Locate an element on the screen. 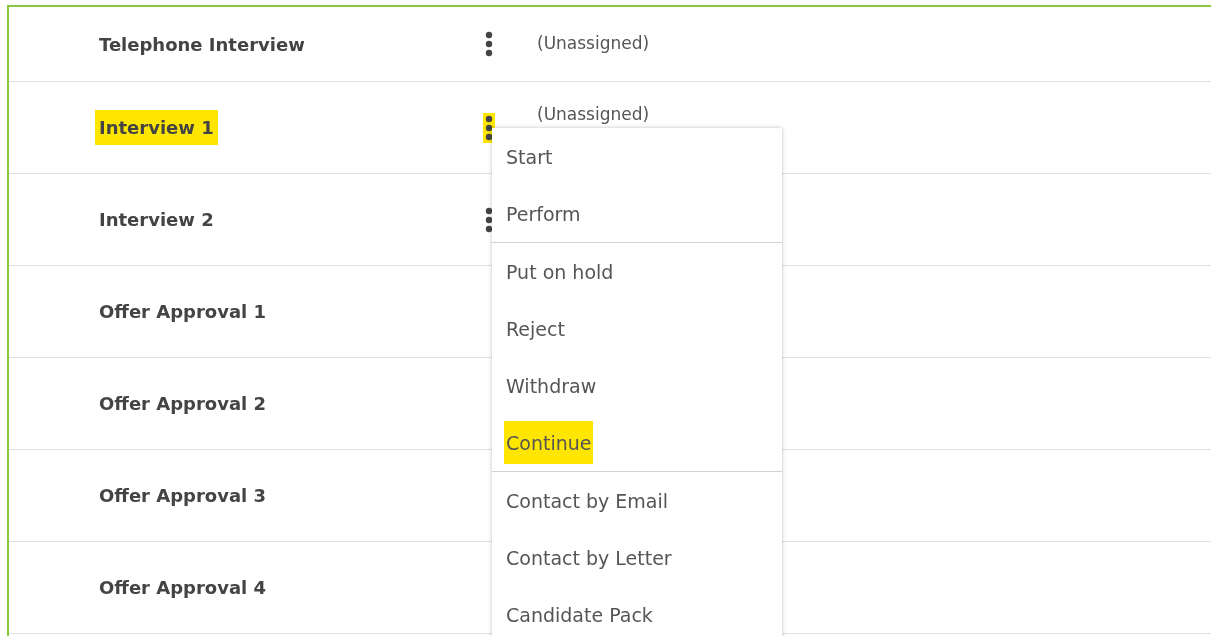 The height and width of the screenshot is (636, 1211). menu-item: Continue is located at coordinates (637, 442).